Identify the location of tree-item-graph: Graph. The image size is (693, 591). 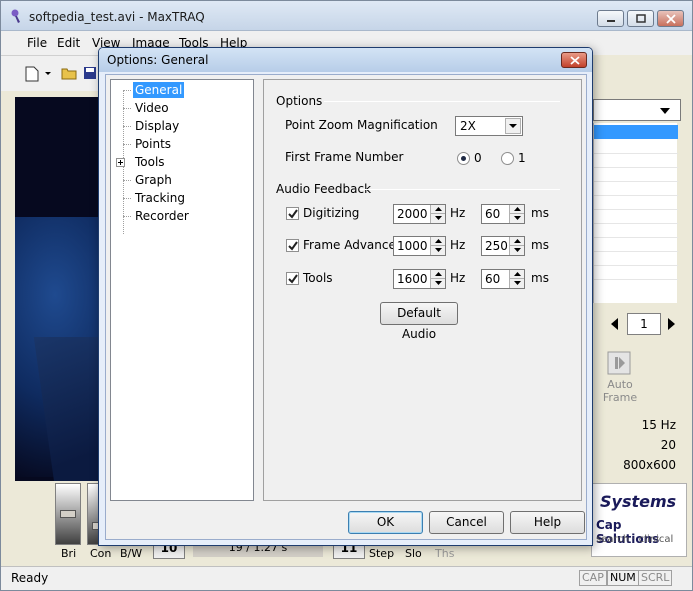
(153, 180).